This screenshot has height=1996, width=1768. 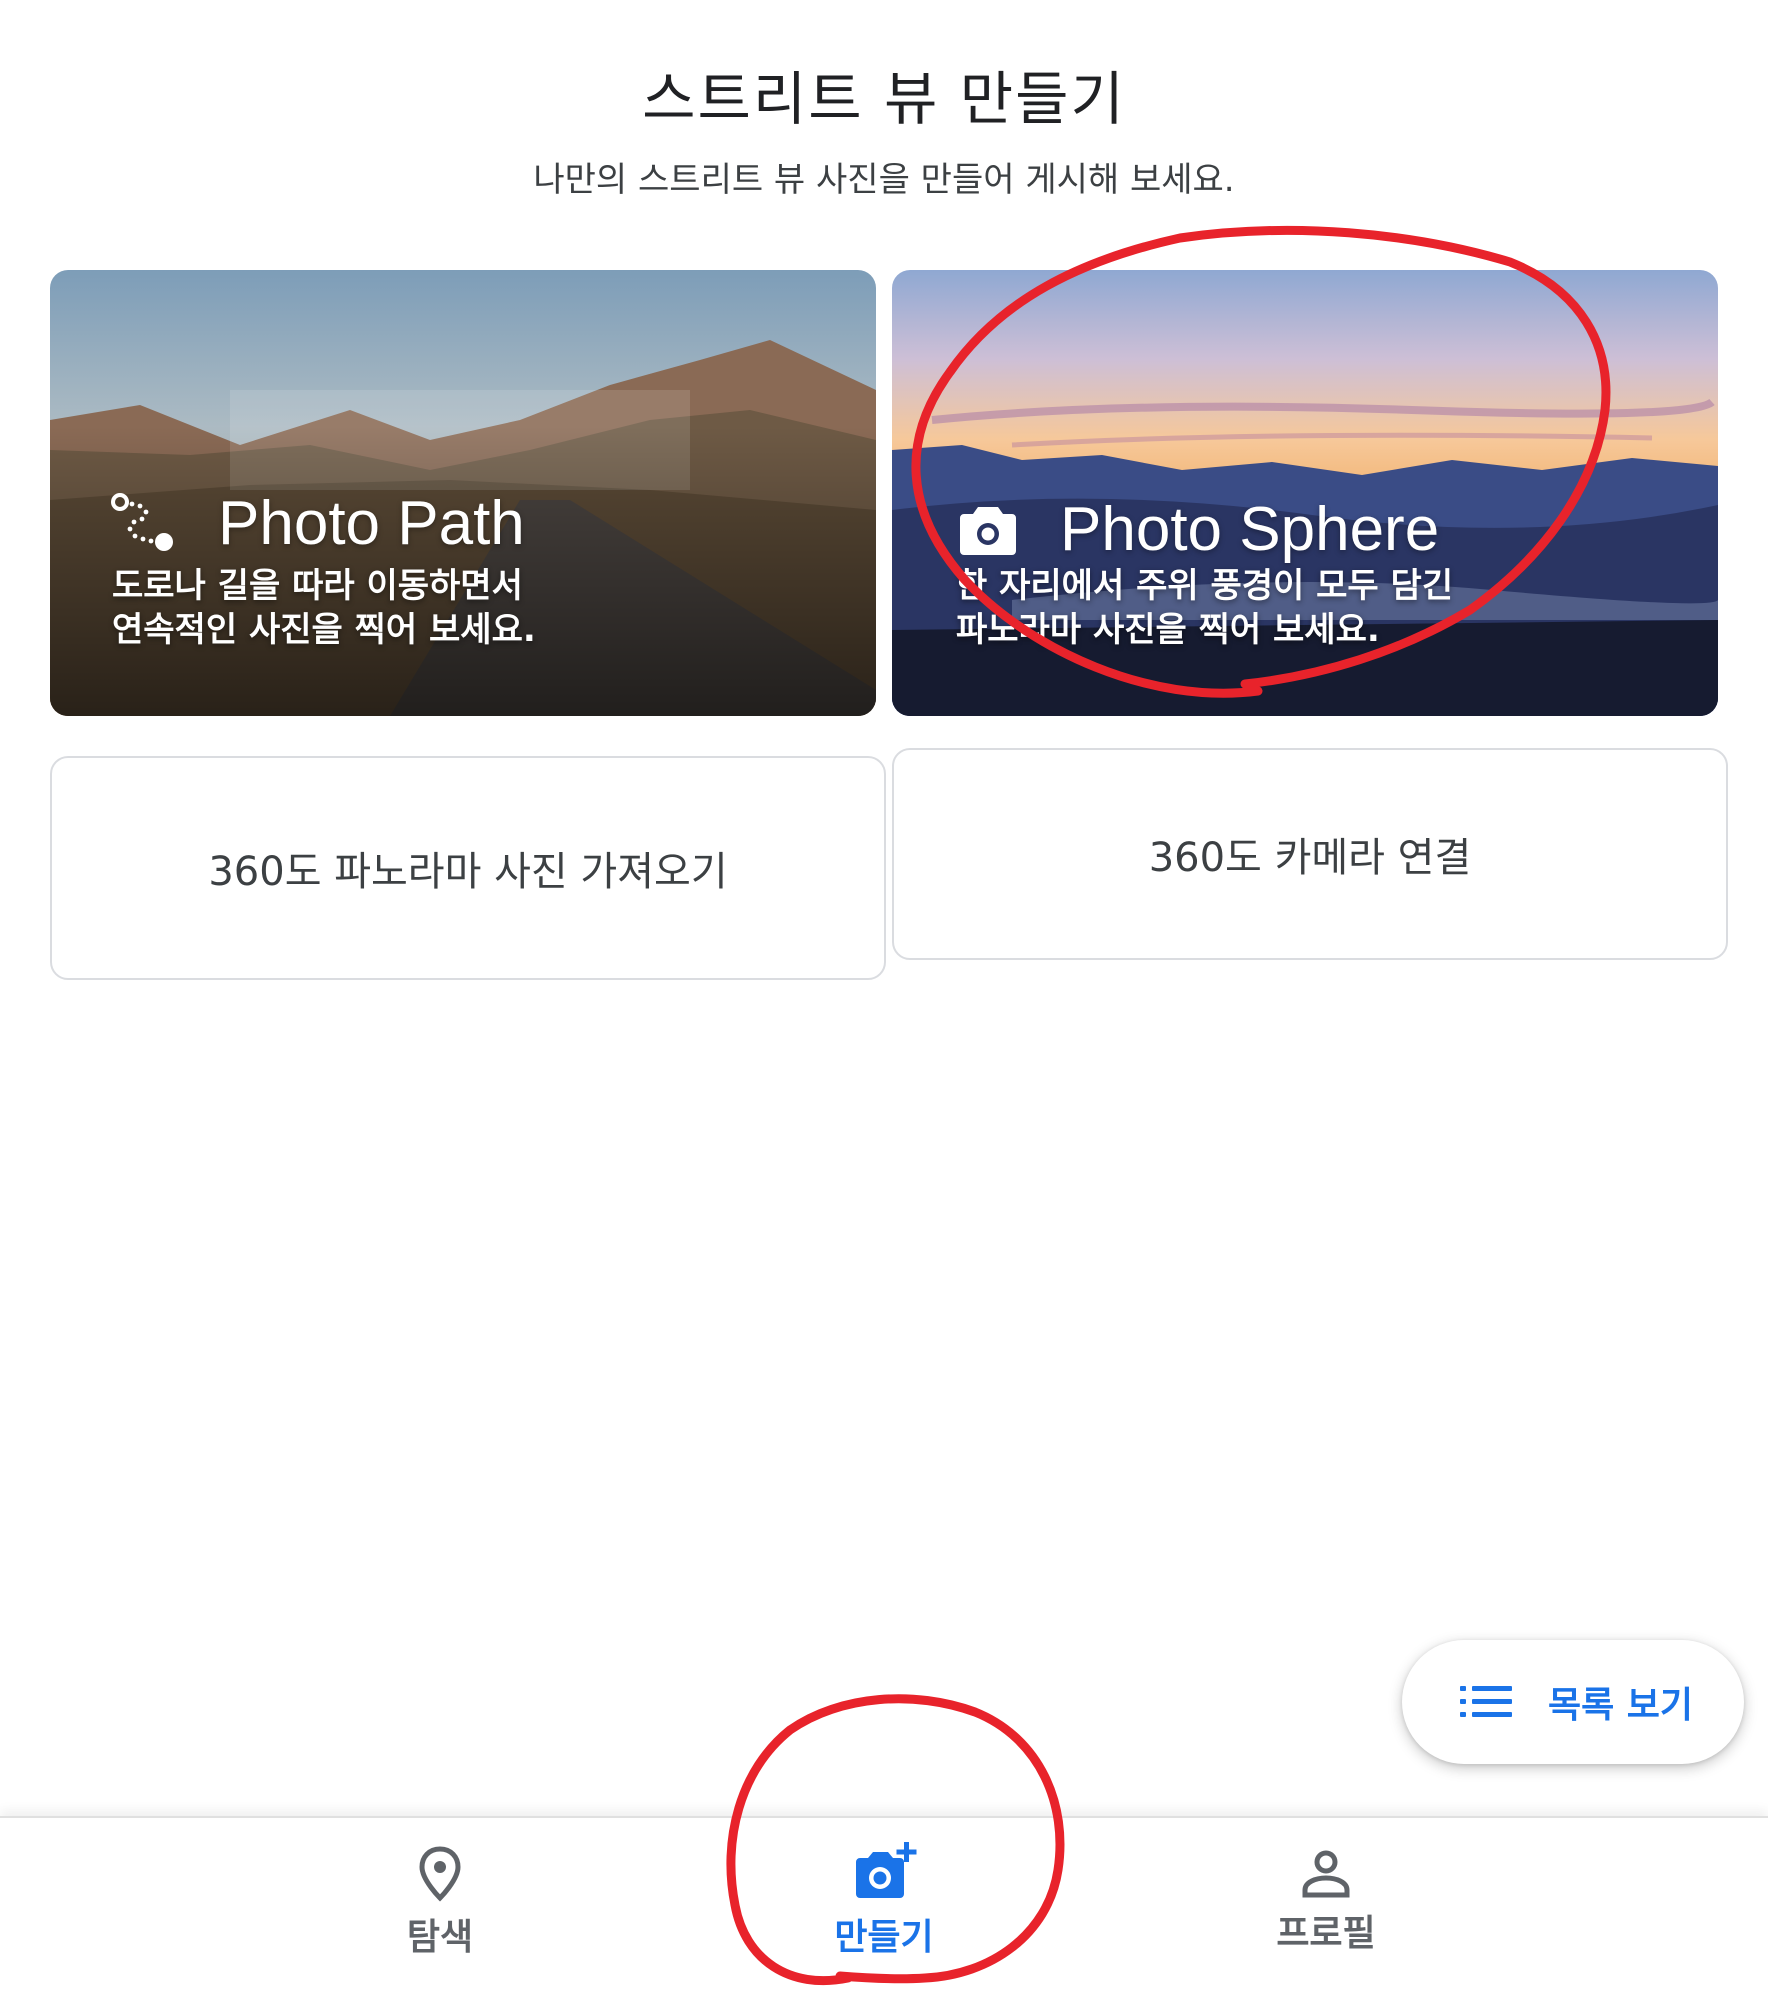 I want to click on import-360-photo-button: 360도 파노라마 사진 가져오기, so click(x=468, y=868).